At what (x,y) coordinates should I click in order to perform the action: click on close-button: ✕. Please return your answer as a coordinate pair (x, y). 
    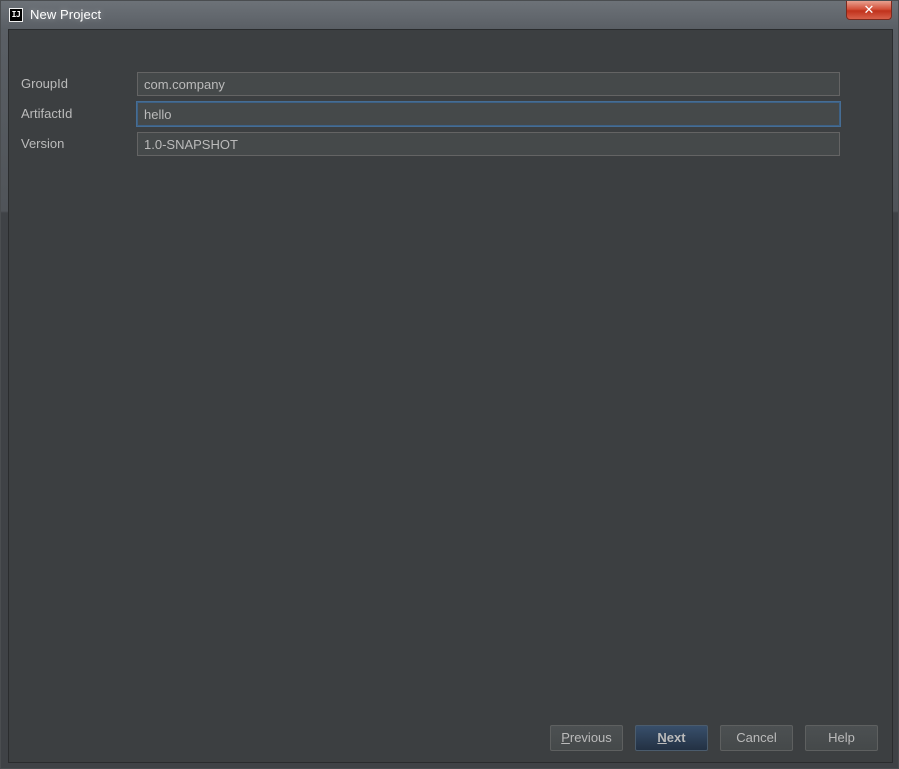
    Looking at the image, I should click on (869, 10).